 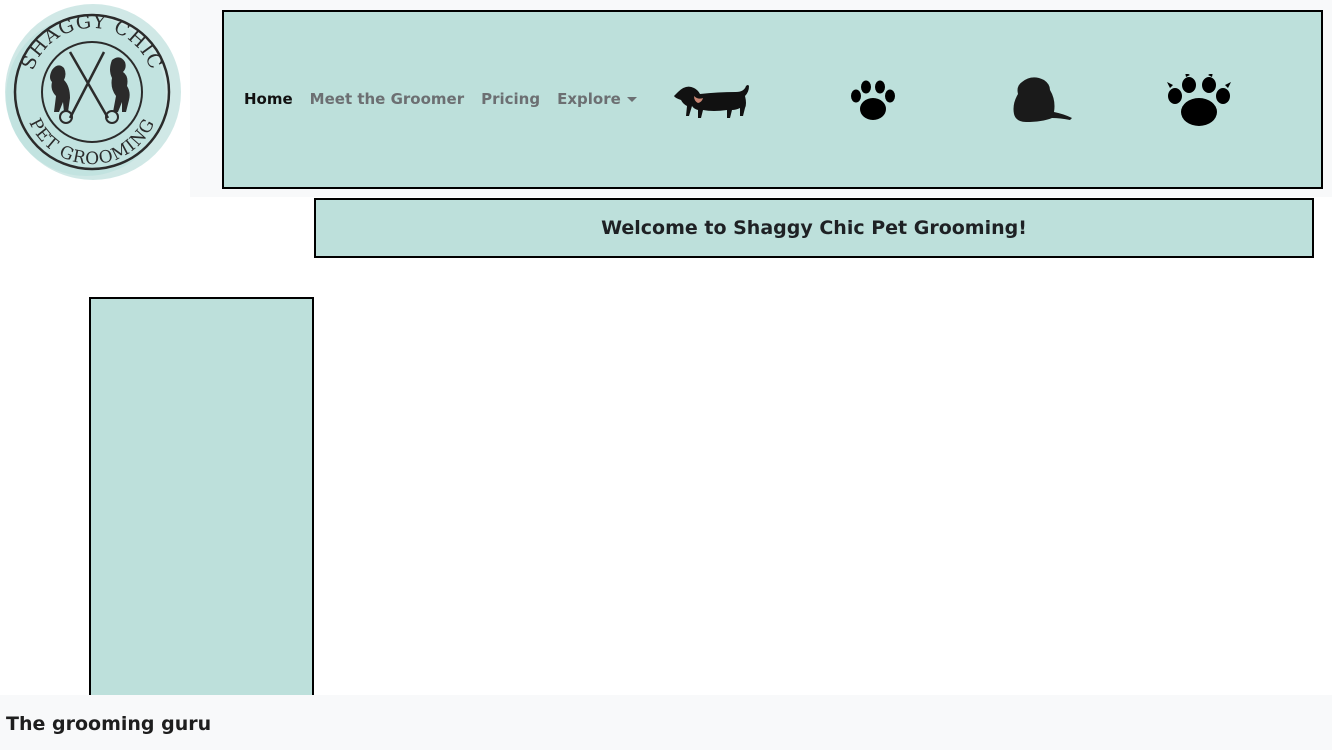 I want to click on sitting-dog-icon, so click(x=1042, y=99).